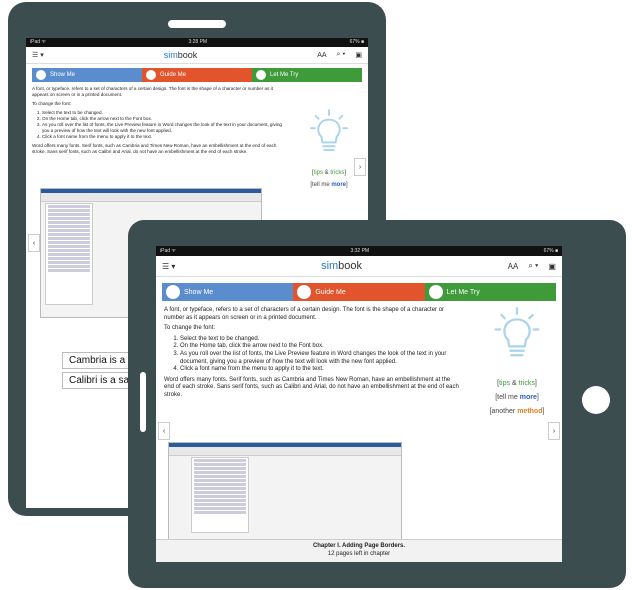 This screenshot has width=632, height=590. I want to click on clock: 3:28 PM, so click(198, 42).